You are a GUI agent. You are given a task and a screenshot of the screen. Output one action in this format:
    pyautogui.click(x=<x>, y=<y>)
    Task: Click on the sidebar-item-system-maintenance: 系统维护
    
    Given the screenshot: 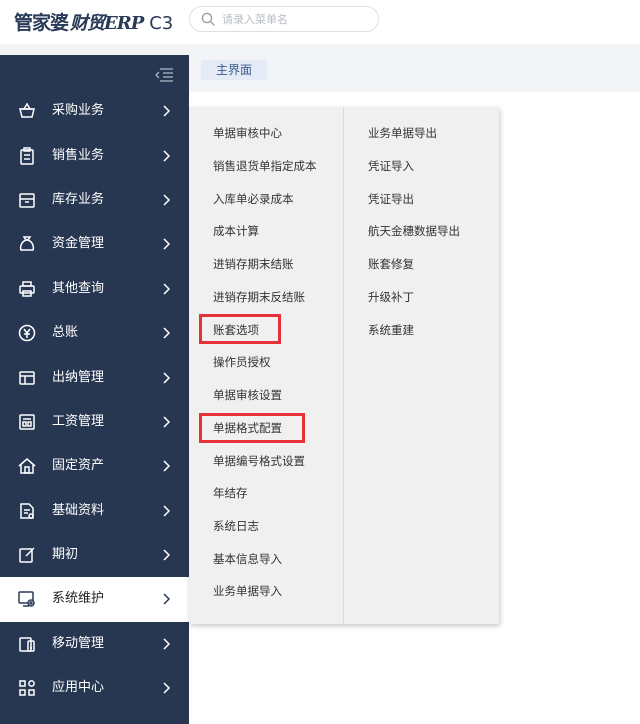 What is the action you would take?
    pyautogui.click(x=94, y=599)
    